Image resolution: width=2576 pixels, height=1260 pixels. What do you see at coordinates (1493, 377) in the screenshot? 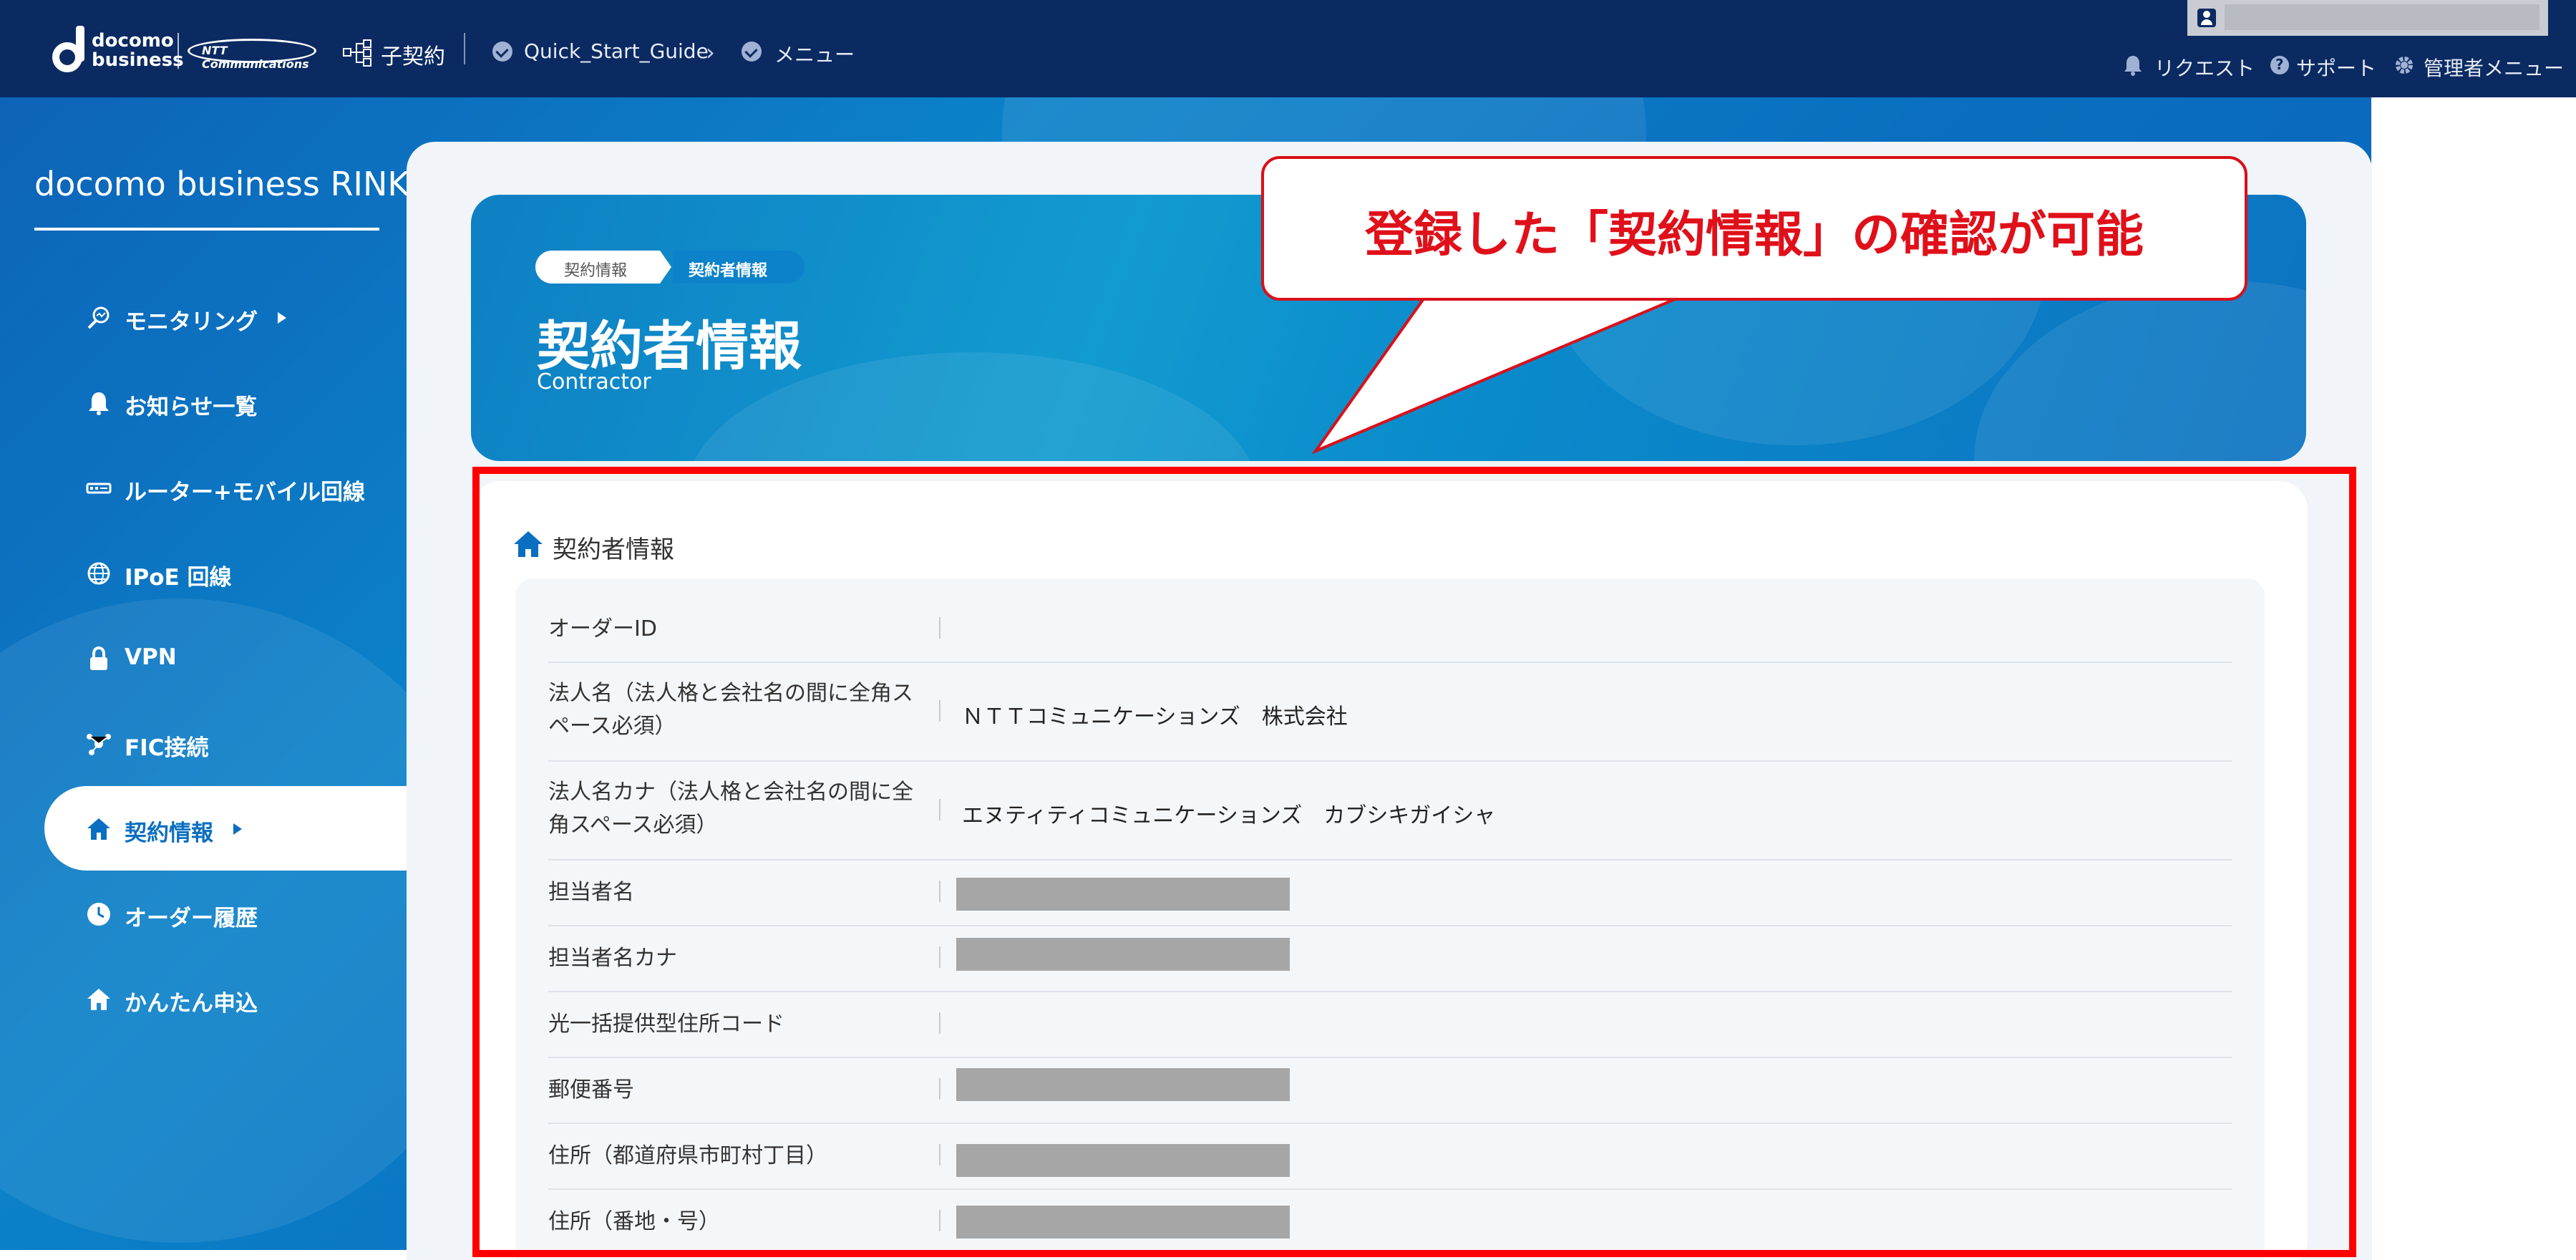
I see `callout-pointer` at bounding box center [1493, 377].